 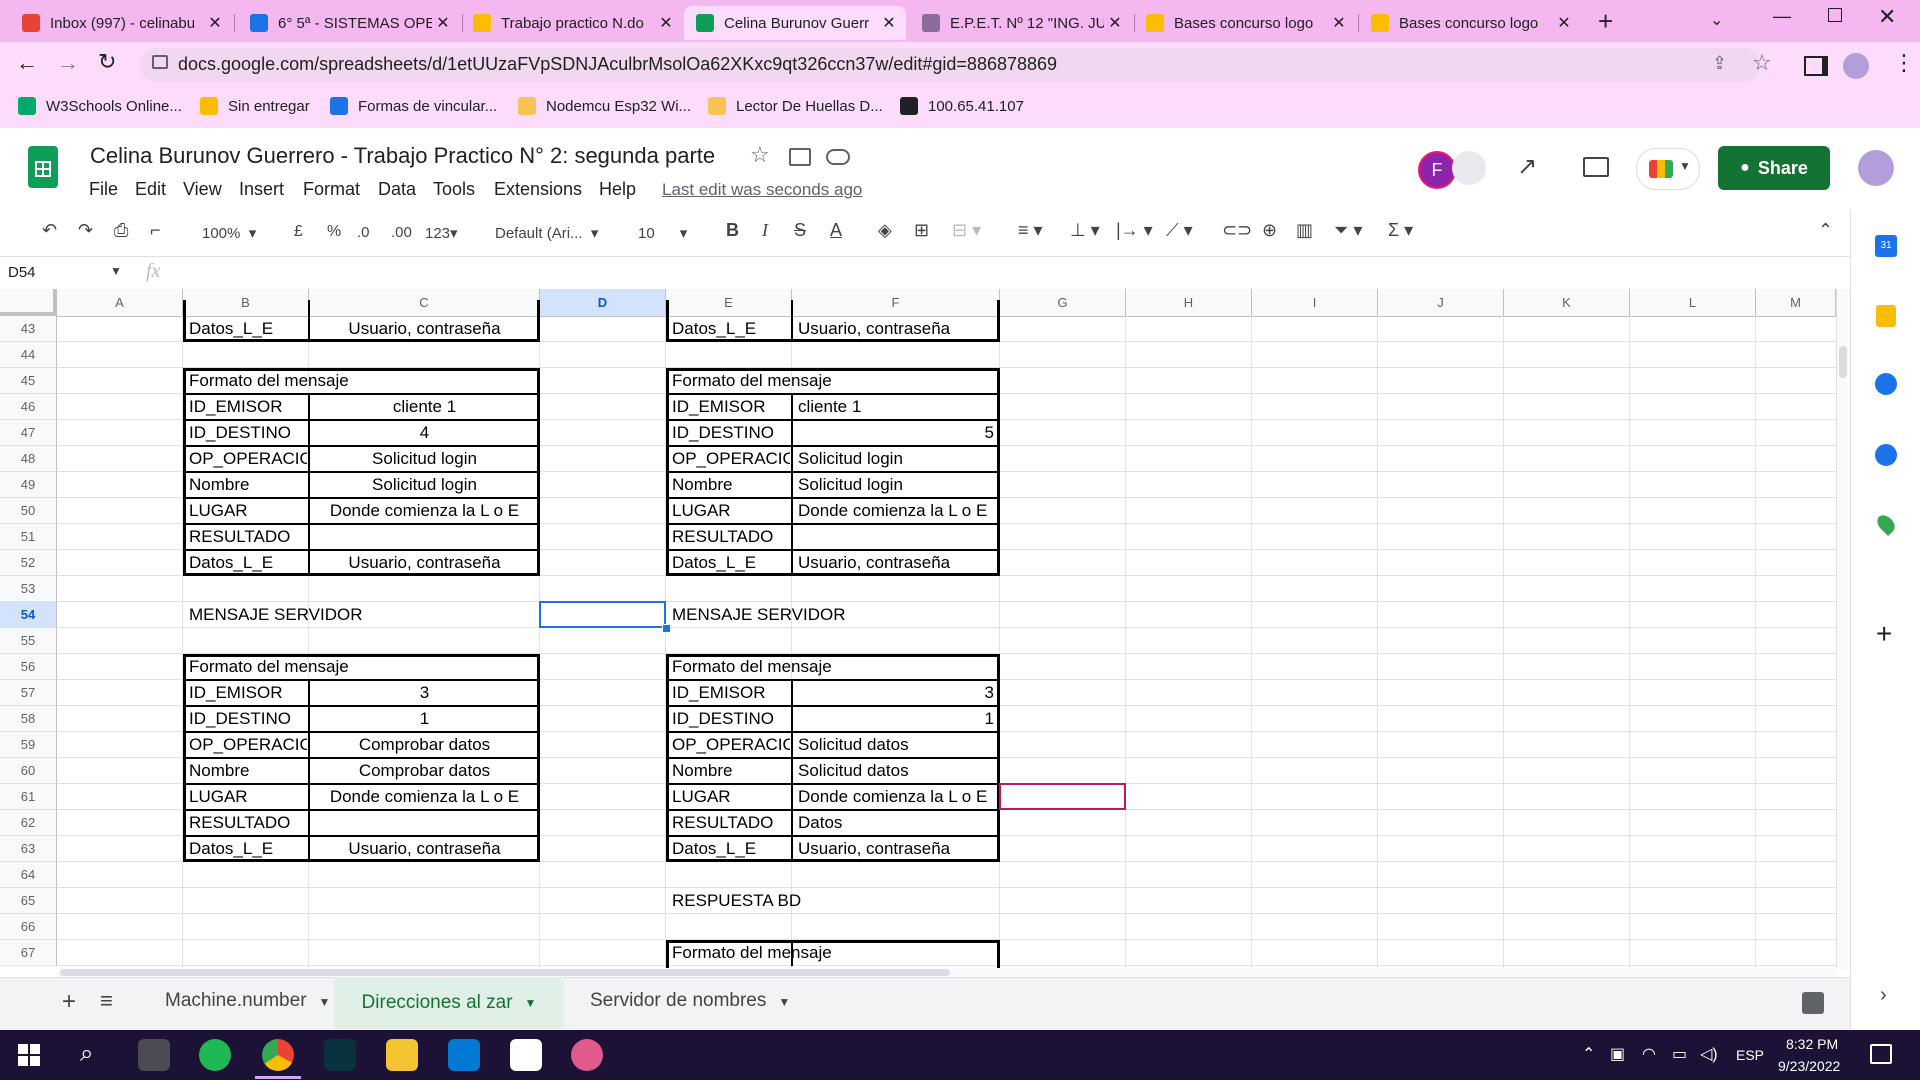 I want to click on browser-tab: E.P.E.T. Nº 12 "ING. JU ✕, so click(x=1021, y=23).